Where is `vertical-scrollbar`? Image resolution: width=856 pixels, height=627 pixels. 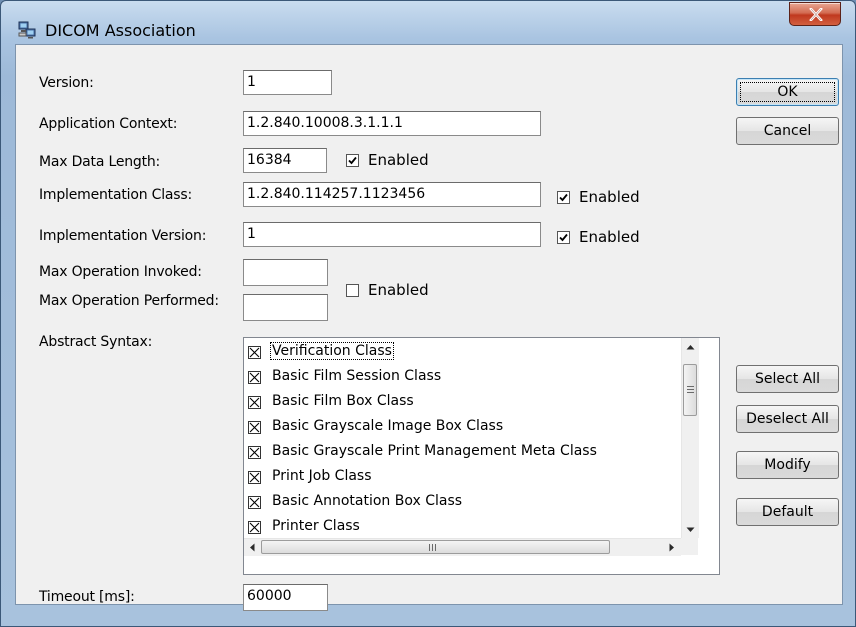
vertical-scrollbar is located at coordinates (690, 438).